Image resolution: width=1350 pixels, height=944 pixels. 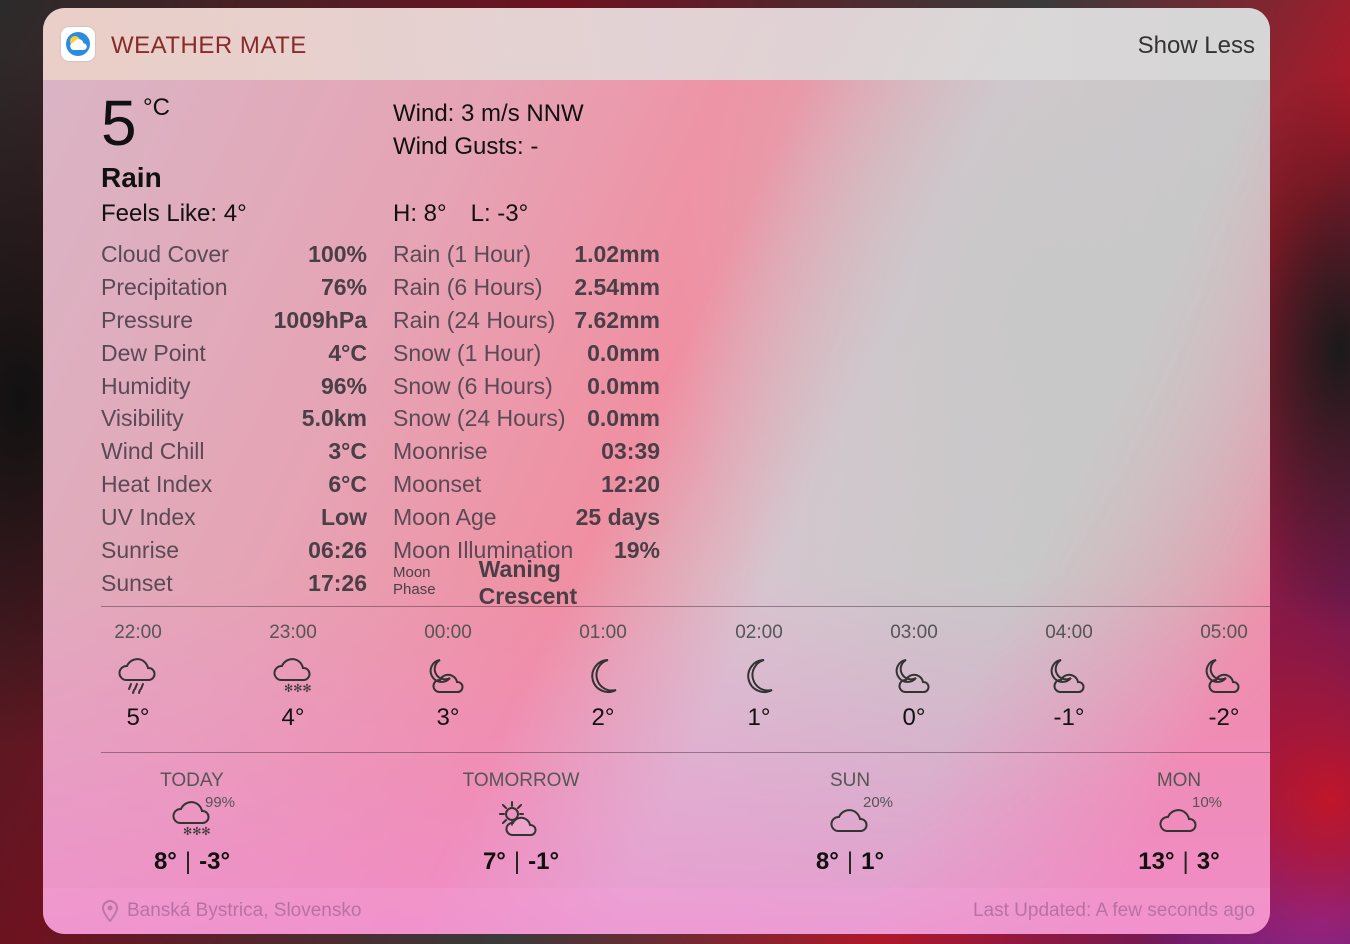 What do you see at coordinates (448, 717) in the screenshot?
I see `hourly-temp: 3°` at bounding box center [448, 717].